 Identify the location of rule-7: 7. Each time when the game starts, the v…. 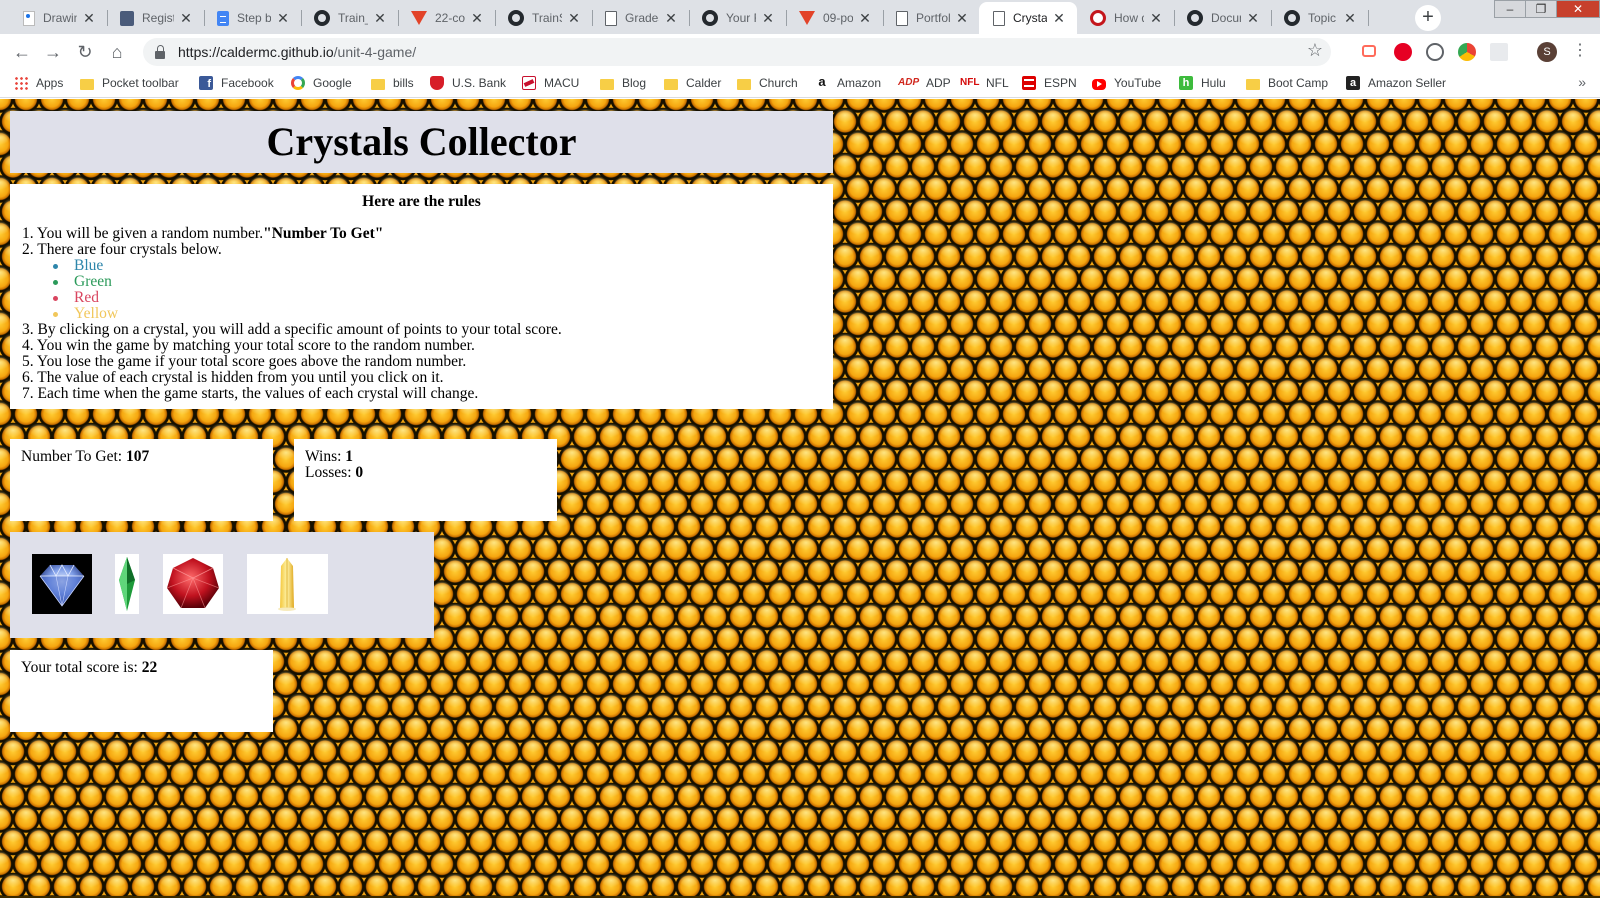
(250, 393).